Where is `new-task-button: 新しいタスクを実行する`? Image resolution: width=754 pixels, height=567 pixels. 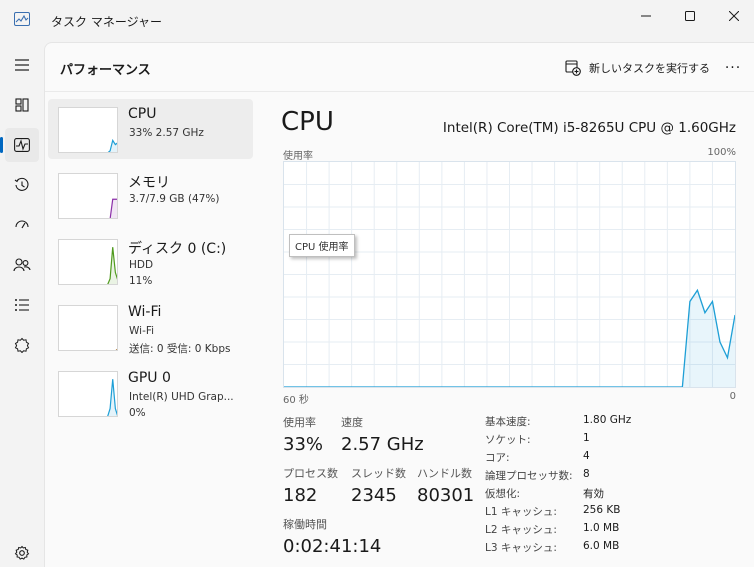
new-task-button: 新しいタスクを実行する is located at coordinates (637, 68).